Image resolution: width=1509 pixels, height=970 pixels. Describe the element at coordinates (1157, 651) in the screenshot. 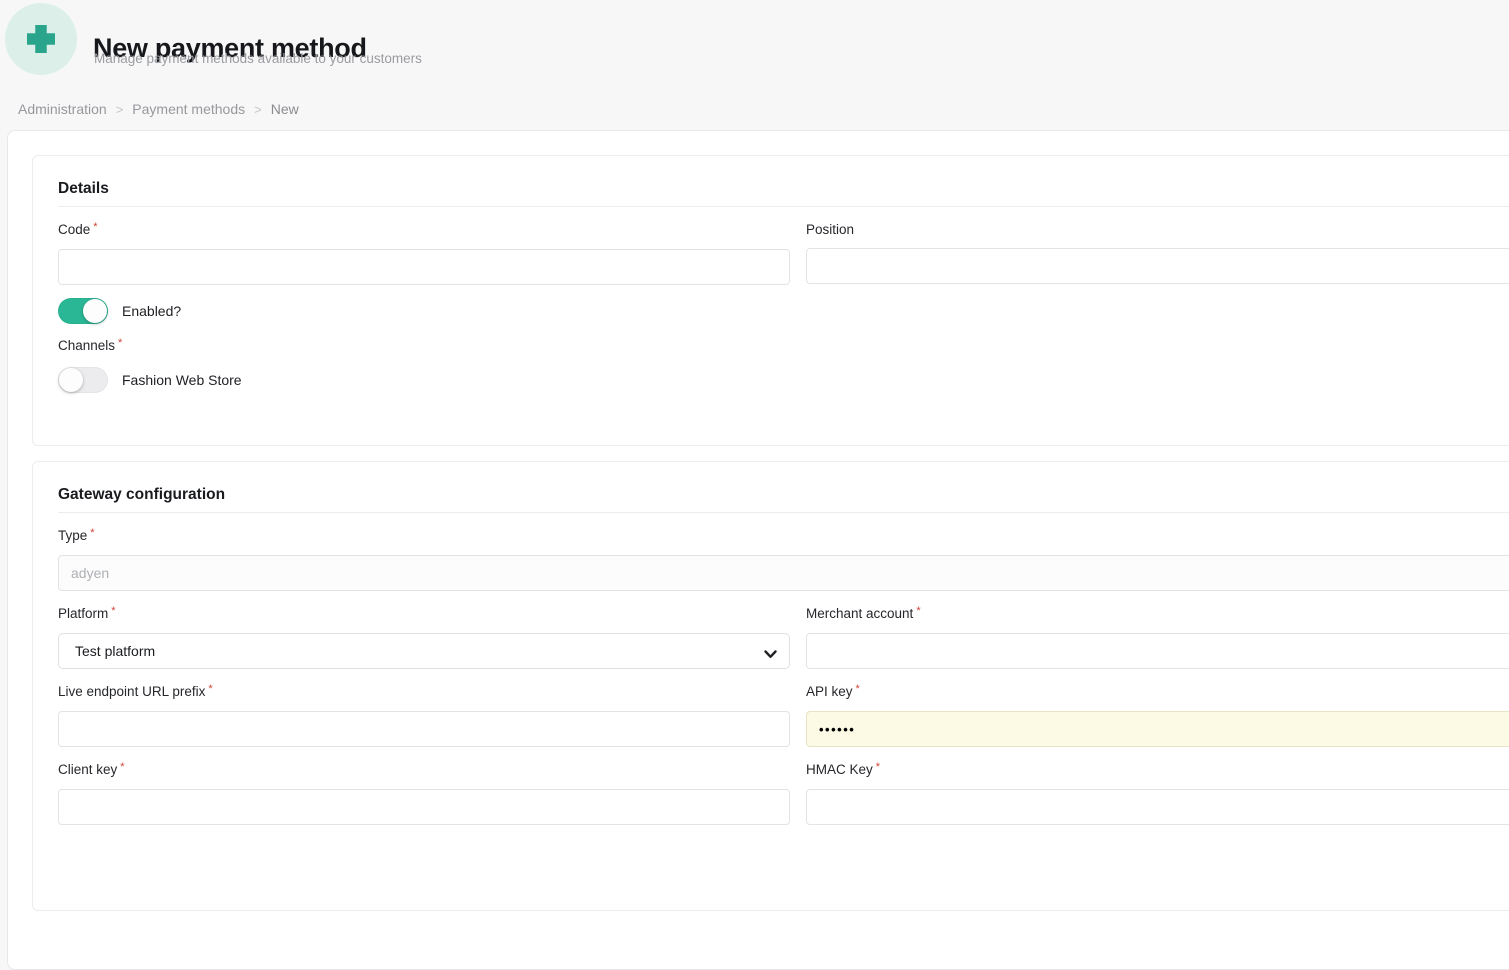

I see `merchant-account-input` at that location.